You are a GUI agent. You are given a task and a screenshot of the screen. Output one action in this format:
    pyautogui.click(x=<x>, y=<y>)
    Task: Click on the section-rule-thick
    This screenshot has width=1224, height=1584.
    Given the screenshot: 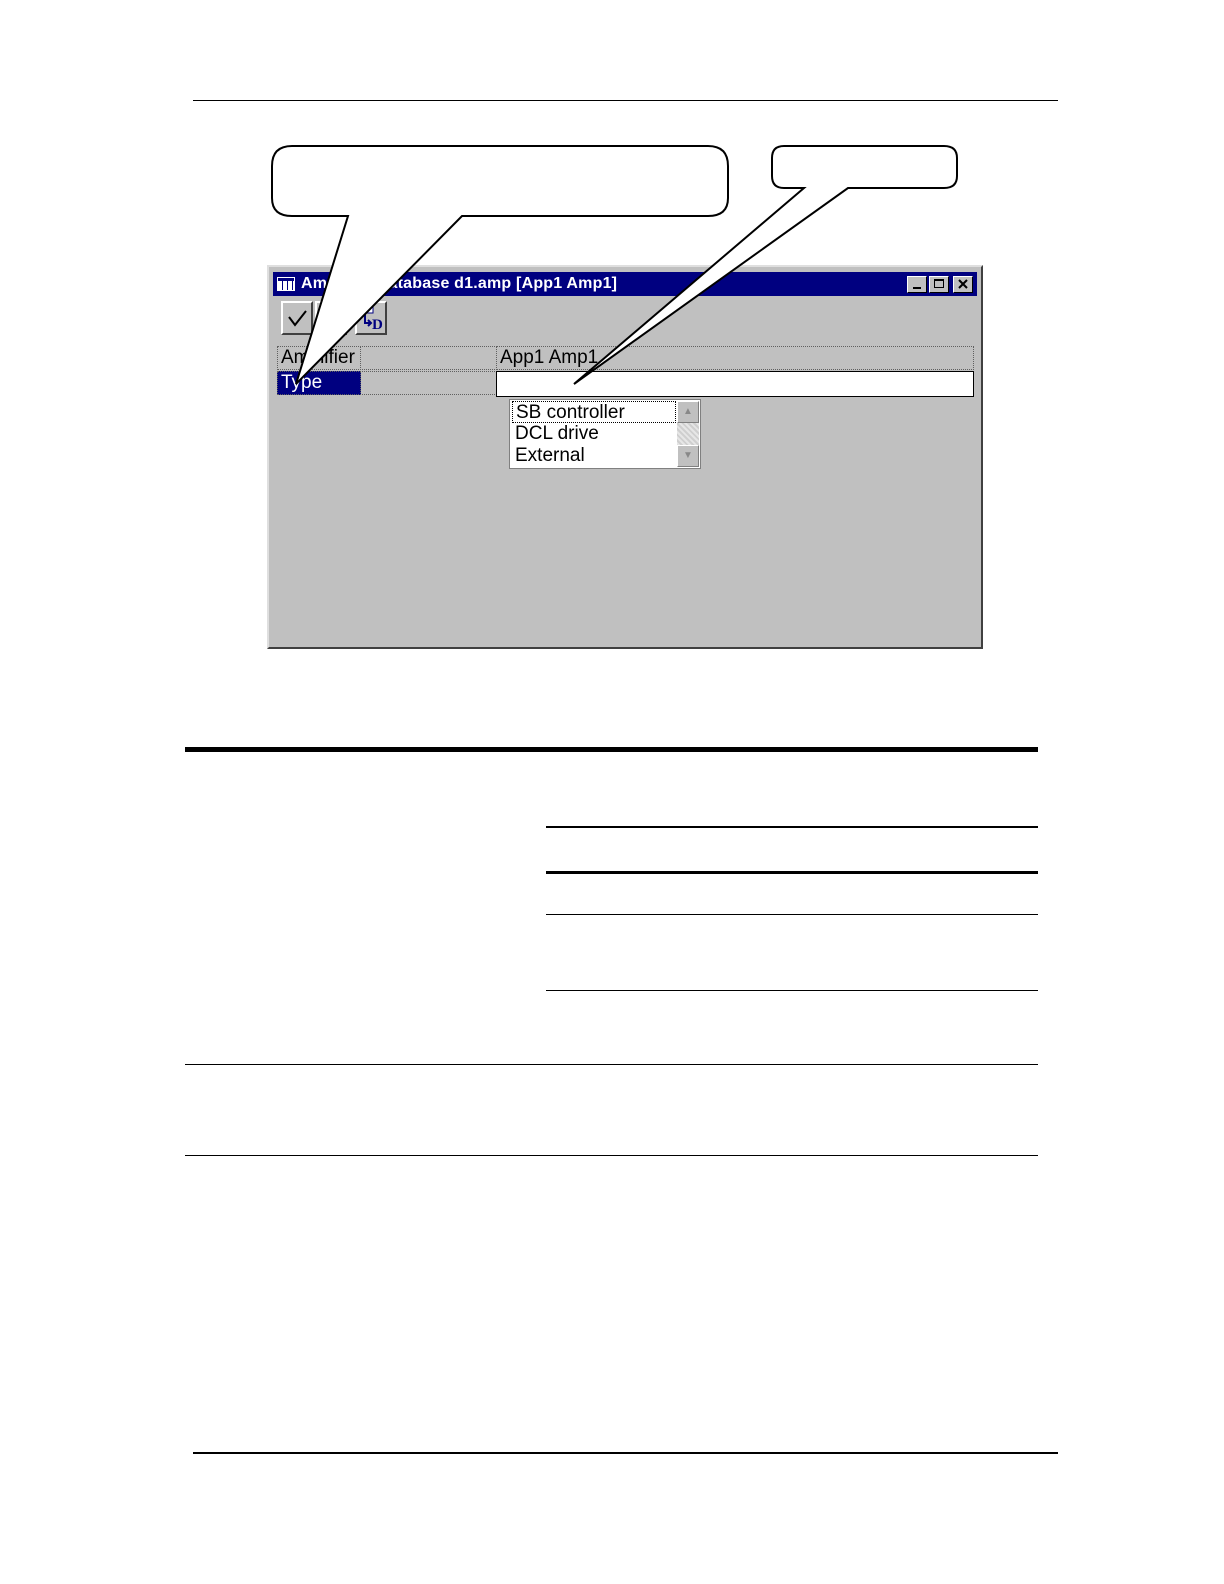 What is the action you would take?
    pyautogui.click(x=611, y=749)
    